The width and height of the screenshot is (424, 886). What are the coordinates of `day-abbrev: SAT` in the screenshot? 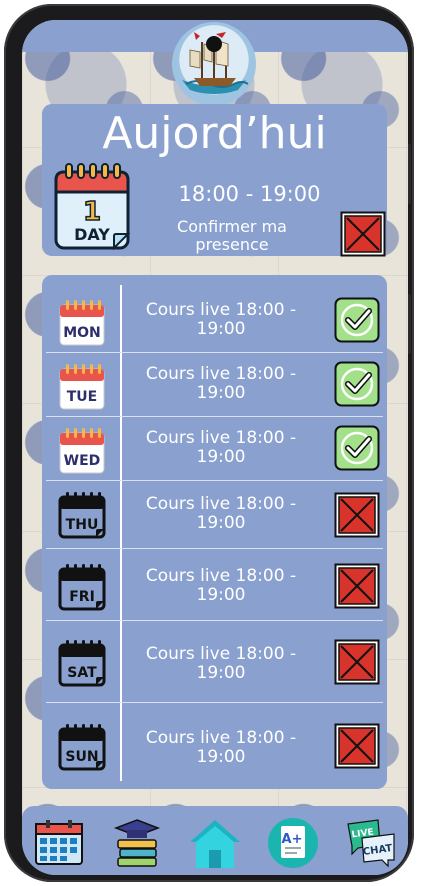 It's located at (82, 673).